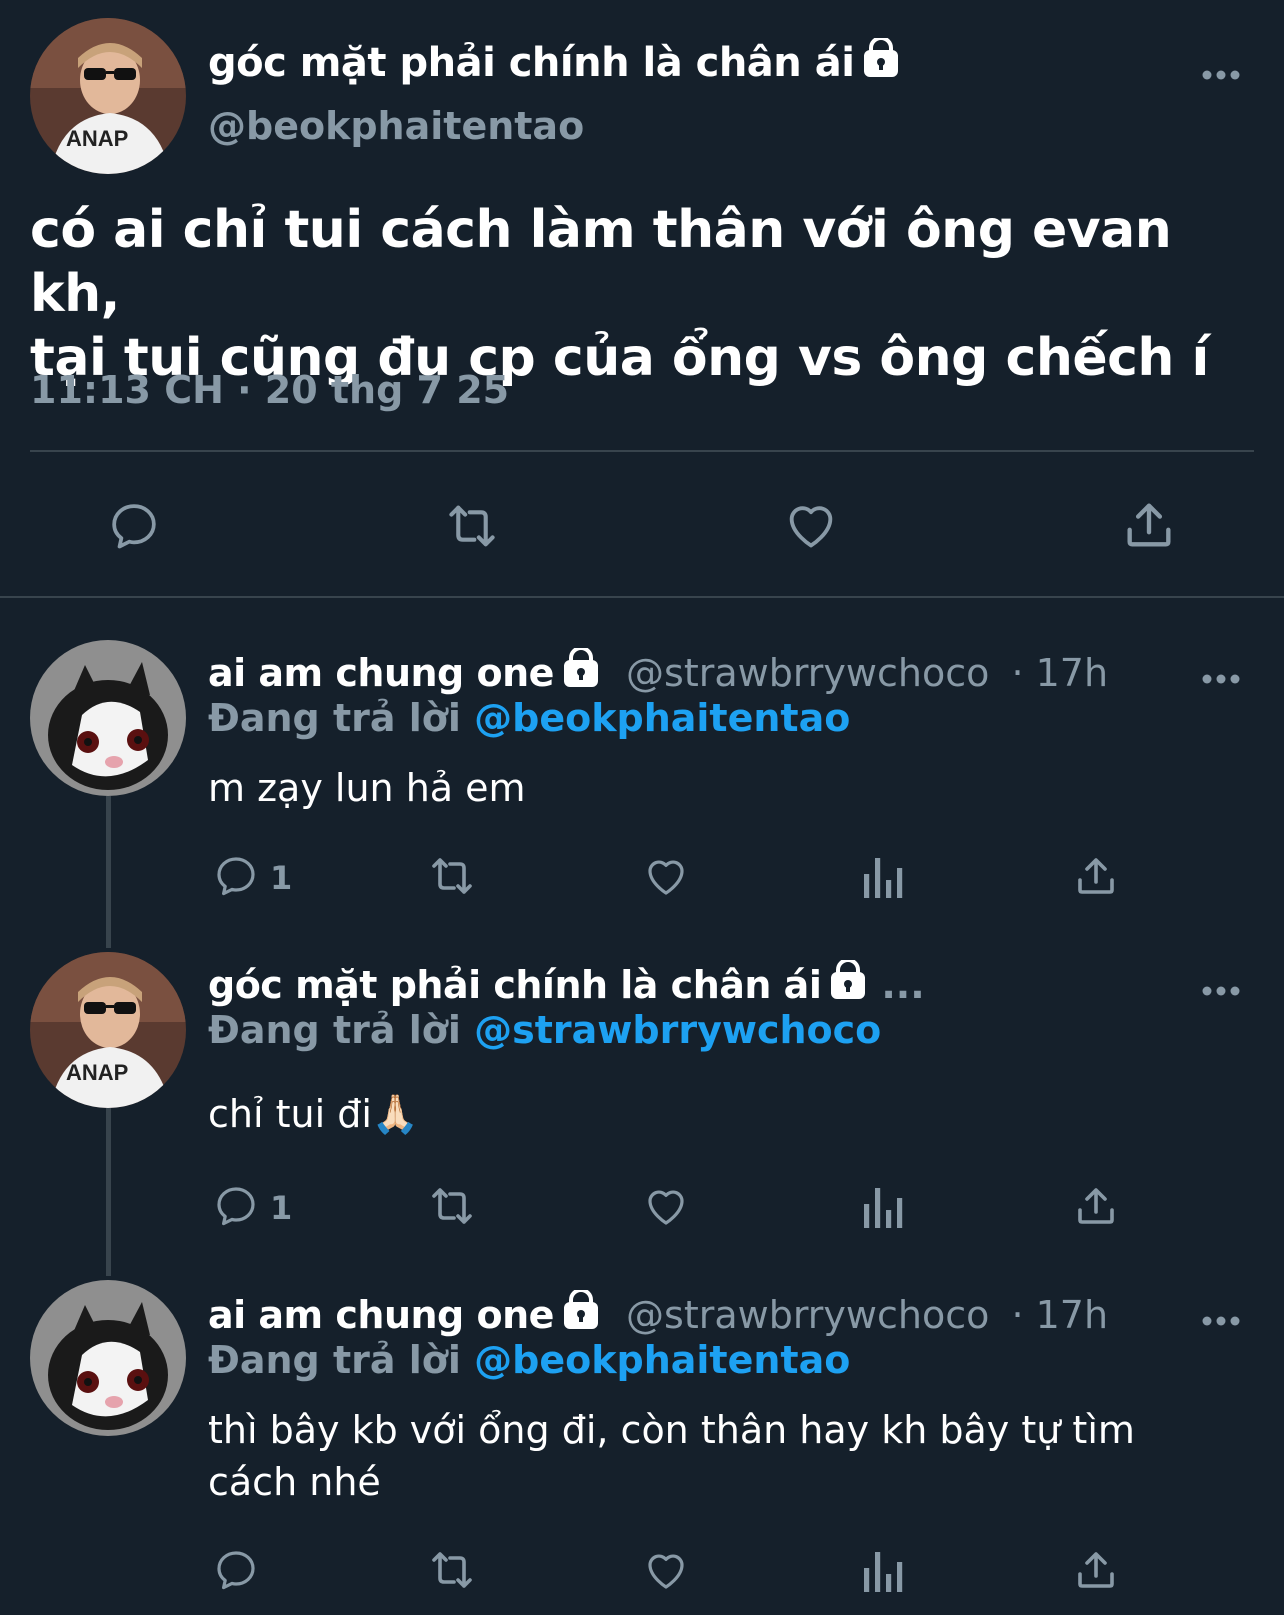 The image size is (1284, 1615). Describe the element at coordinates (807, 673) in the screenshot. I see `reply-1-author-handle: @strawbrrywchoco` at that location.